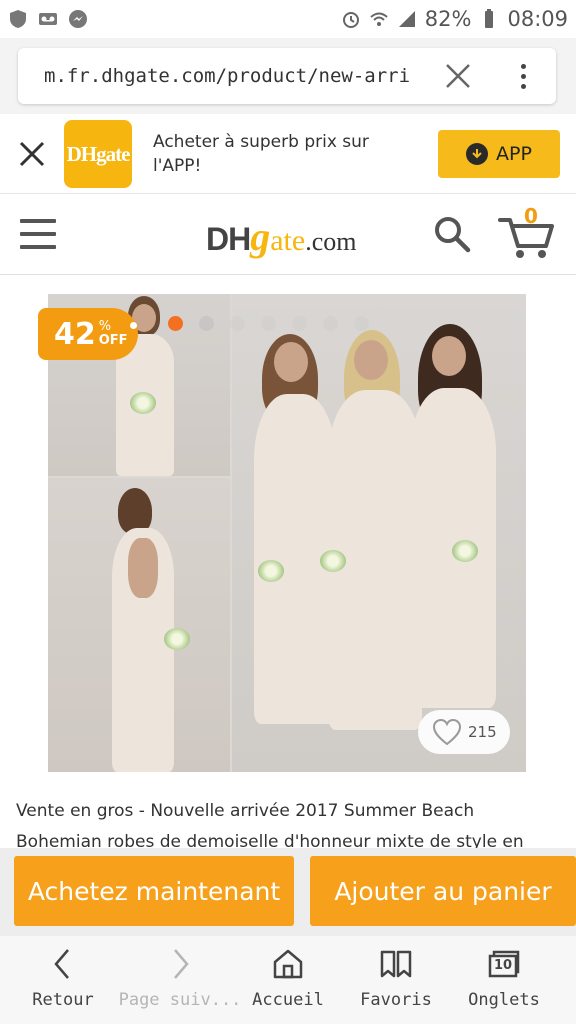 The height and width of the screenshot is (1024, 576). Describe the element at coordinates (514, 154) in the screenshot. I see `open-app-label: APP` at that location.